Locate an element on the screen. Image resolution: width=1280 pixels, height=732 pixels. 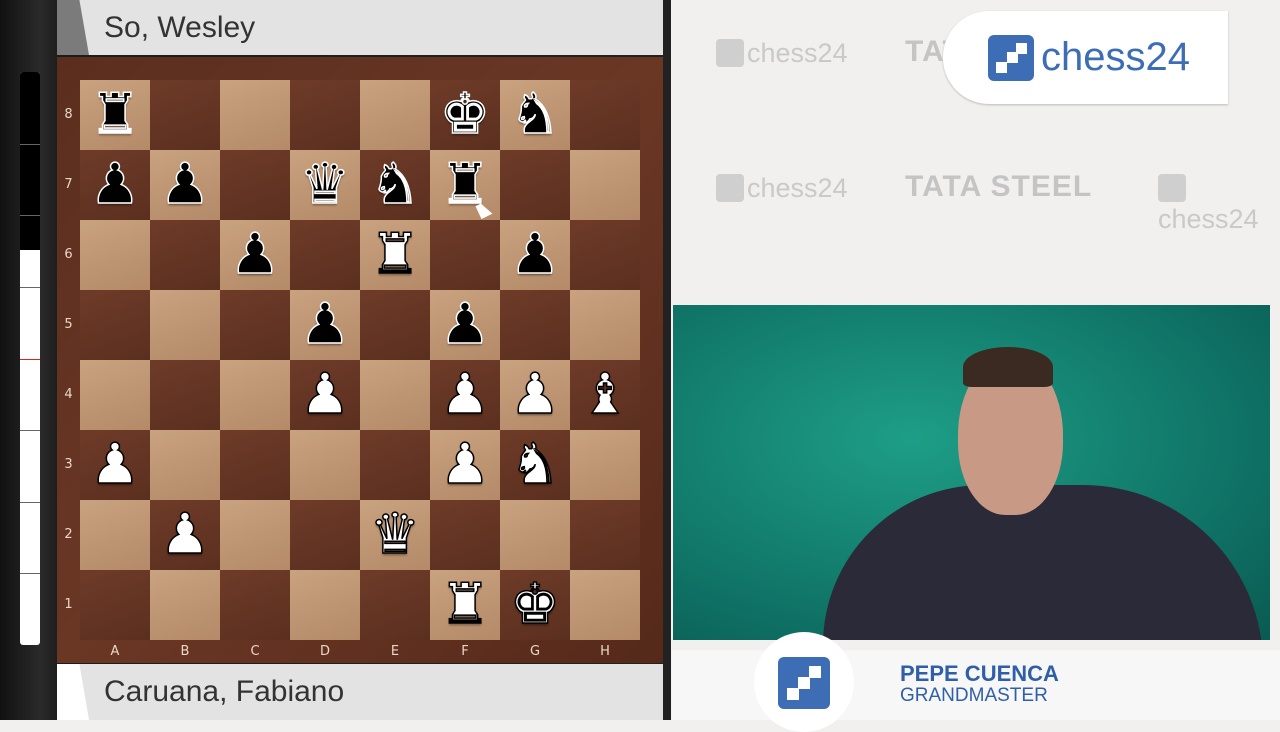
square-a8: ♜ is located at coordinates (115, 115).